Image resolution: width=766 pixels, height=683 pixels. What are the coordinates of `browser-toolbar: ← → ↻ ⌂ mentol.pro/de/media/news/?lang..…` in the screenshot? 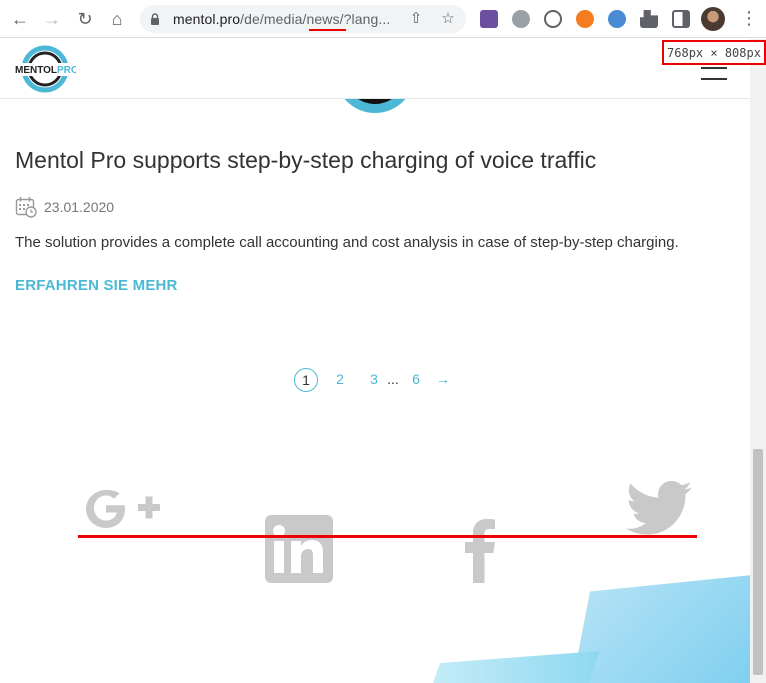 It's located at (383, 19).